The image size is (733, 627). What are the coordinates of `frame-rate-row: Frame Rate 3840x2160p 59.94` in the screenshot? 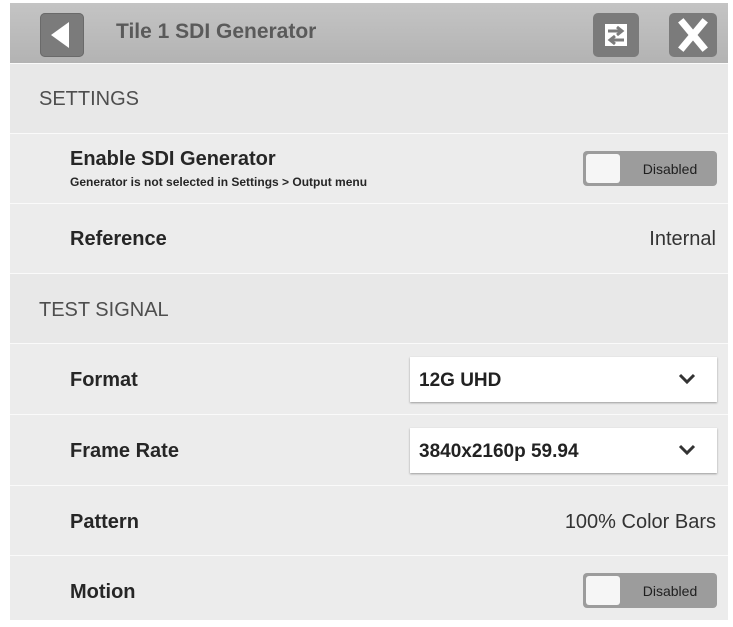 It's located at (369, 450).